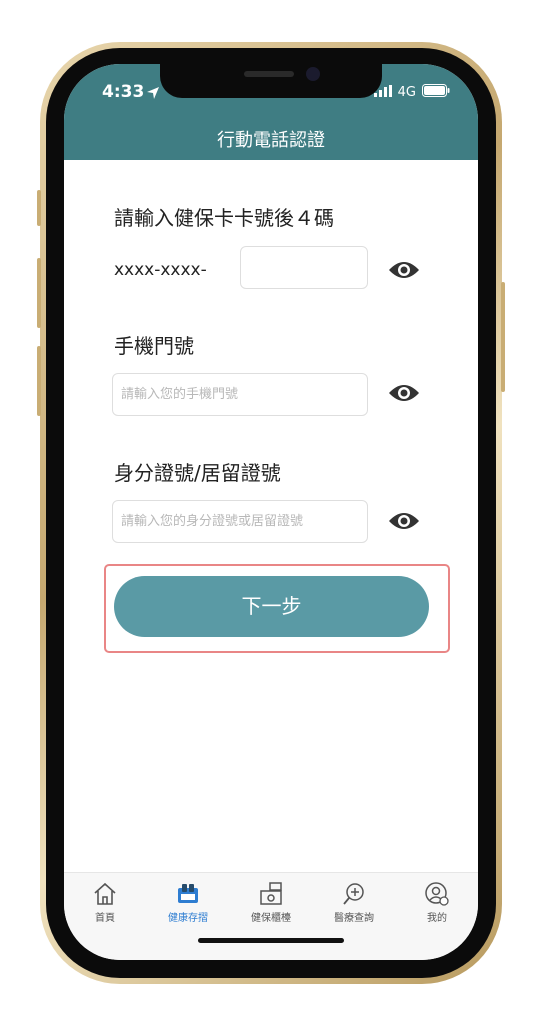  I want to click on network-type: 4G, so click(406, 92).